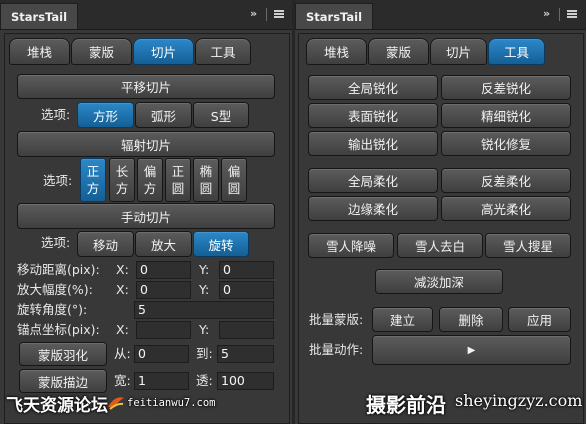 The width and height of the screenshot is (586, 424). What do you see at coordinates (373, 180) in the screenshot?
I see `global-soften-button: 全局柔化` at bounding box center [373, 180].